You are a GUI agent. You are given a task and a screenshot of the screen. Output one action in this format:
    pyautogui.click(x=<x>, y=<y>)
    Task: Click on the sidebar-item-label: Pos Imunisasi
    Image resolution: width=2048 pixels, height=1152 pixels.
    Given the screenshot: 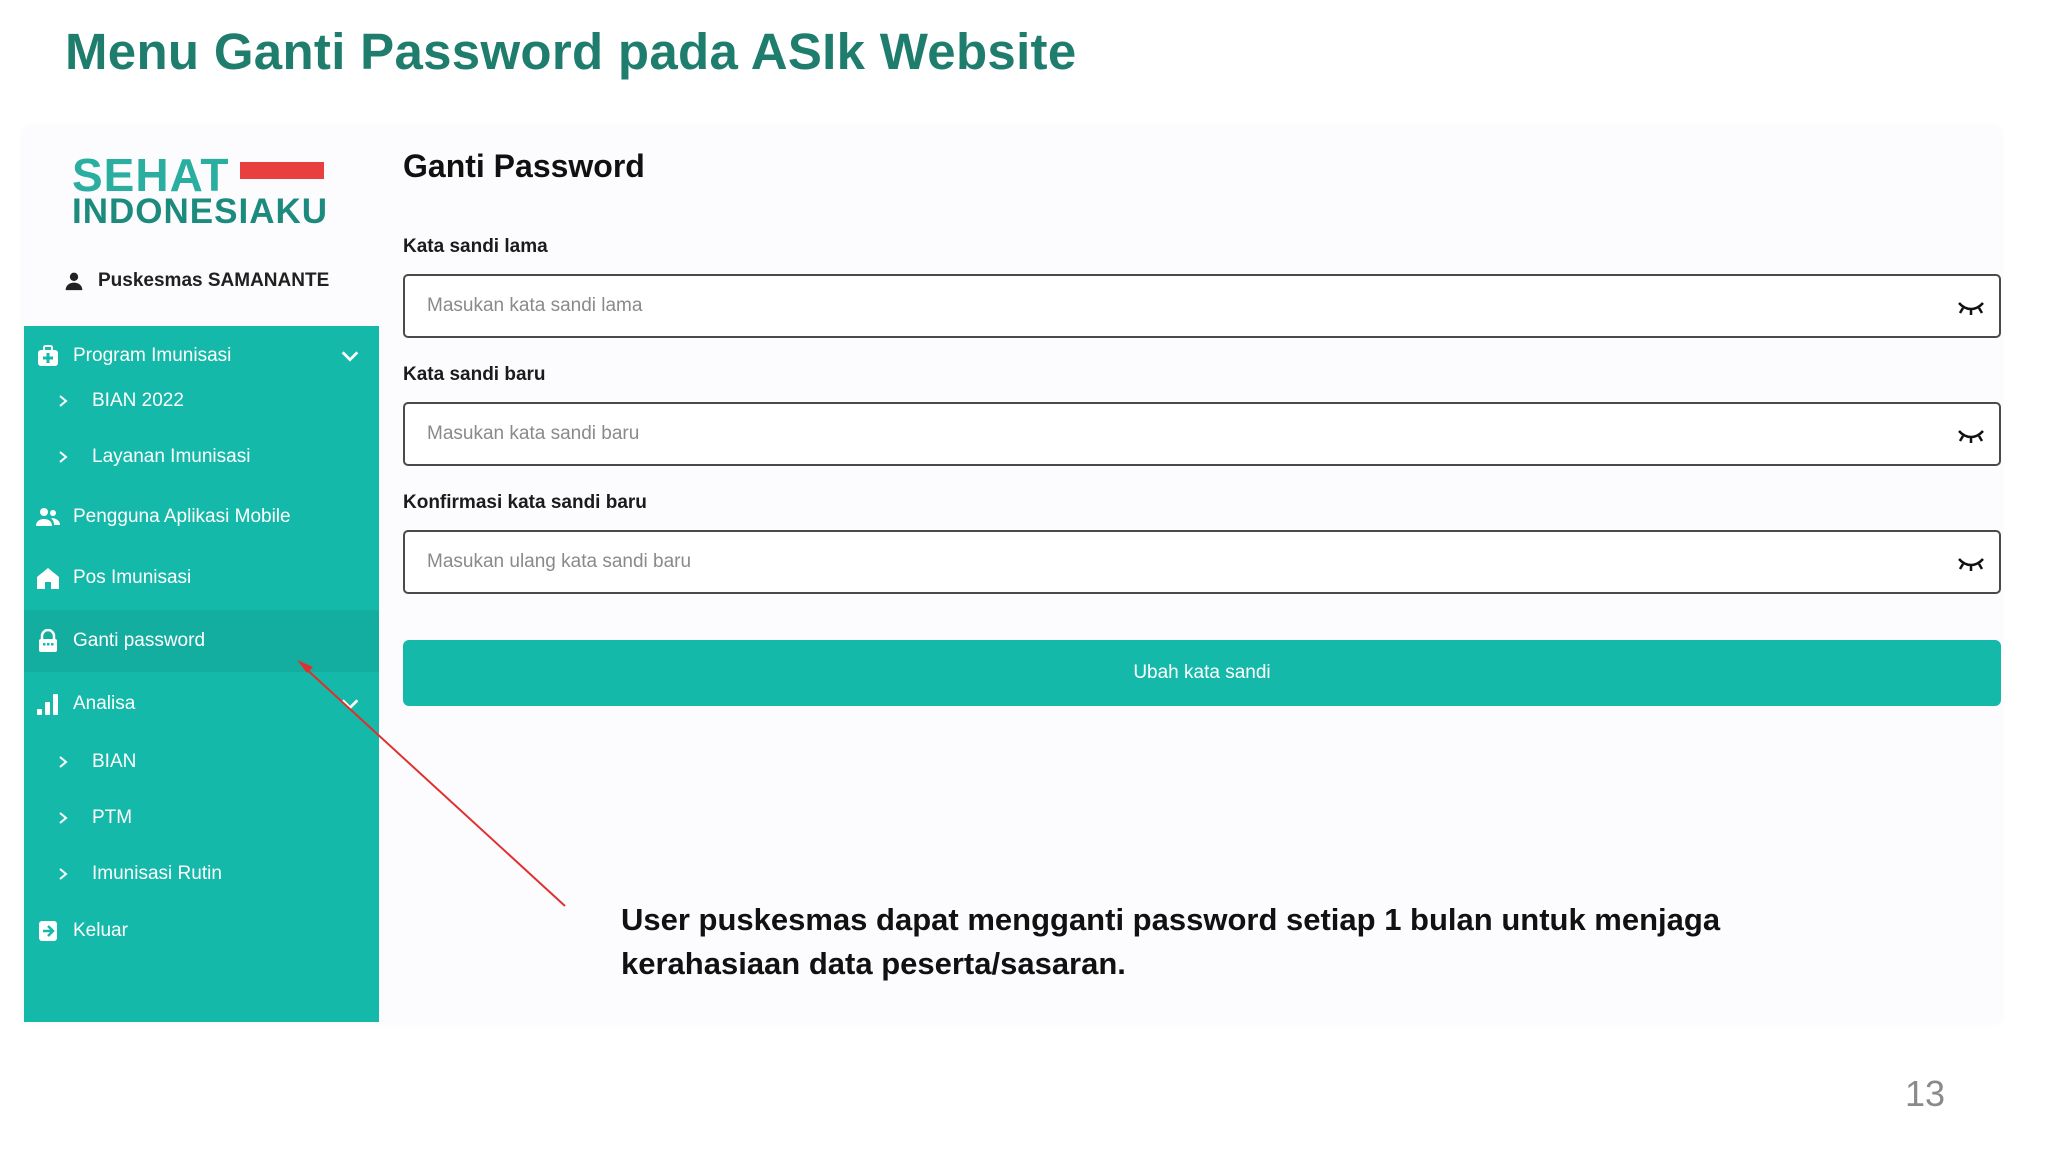 What is the action you would take?
    pyautogui.click(x=132, y=577)
    